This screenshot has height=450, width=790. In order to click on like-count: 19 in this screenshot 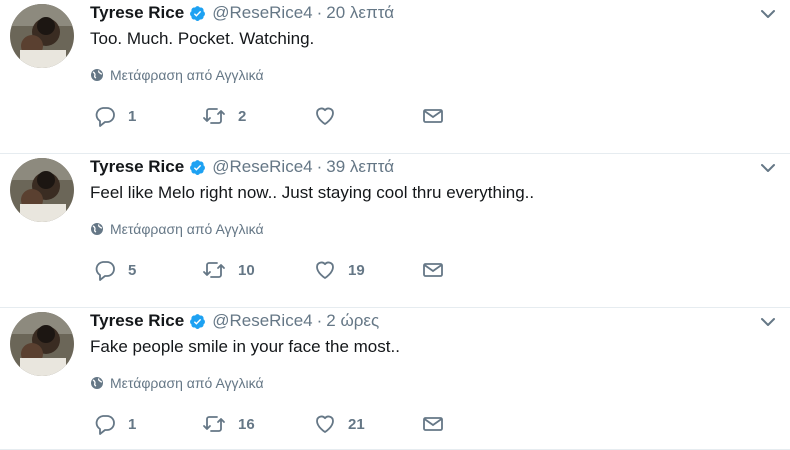, I will do `click(356, 270)`.